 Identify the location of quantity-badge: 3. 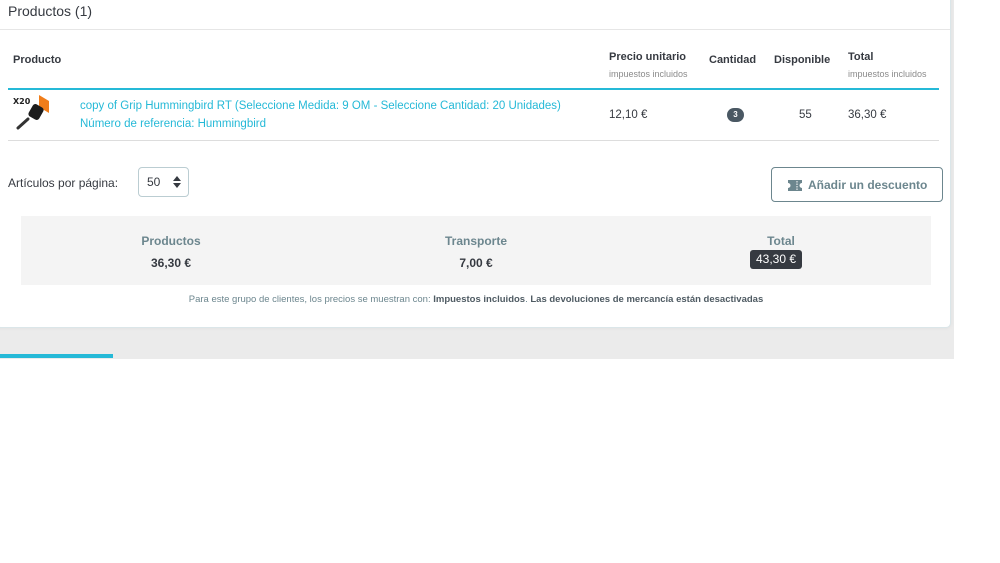
(735, 115).